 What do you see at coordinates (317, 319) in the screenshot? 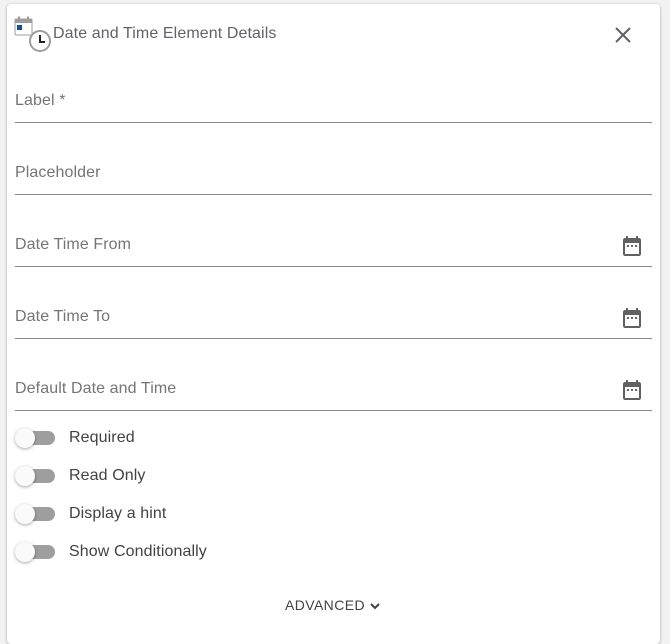
I see `date-time-to-input` at bounding box center [317, 319].